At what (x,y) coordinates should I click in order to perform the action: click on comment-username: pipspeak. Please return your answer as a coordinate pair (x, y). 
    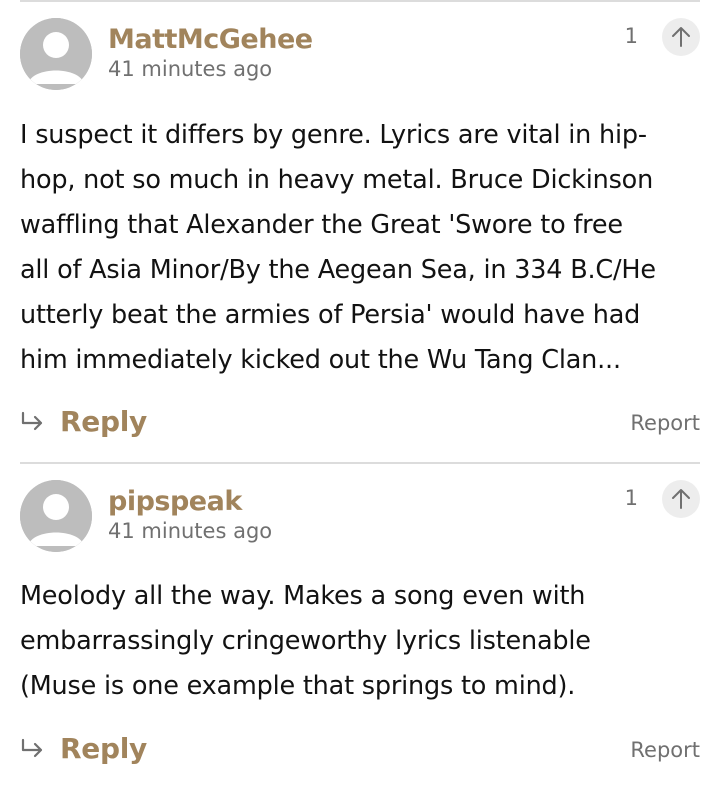
    Looking at the image, I should click on (175, 501).